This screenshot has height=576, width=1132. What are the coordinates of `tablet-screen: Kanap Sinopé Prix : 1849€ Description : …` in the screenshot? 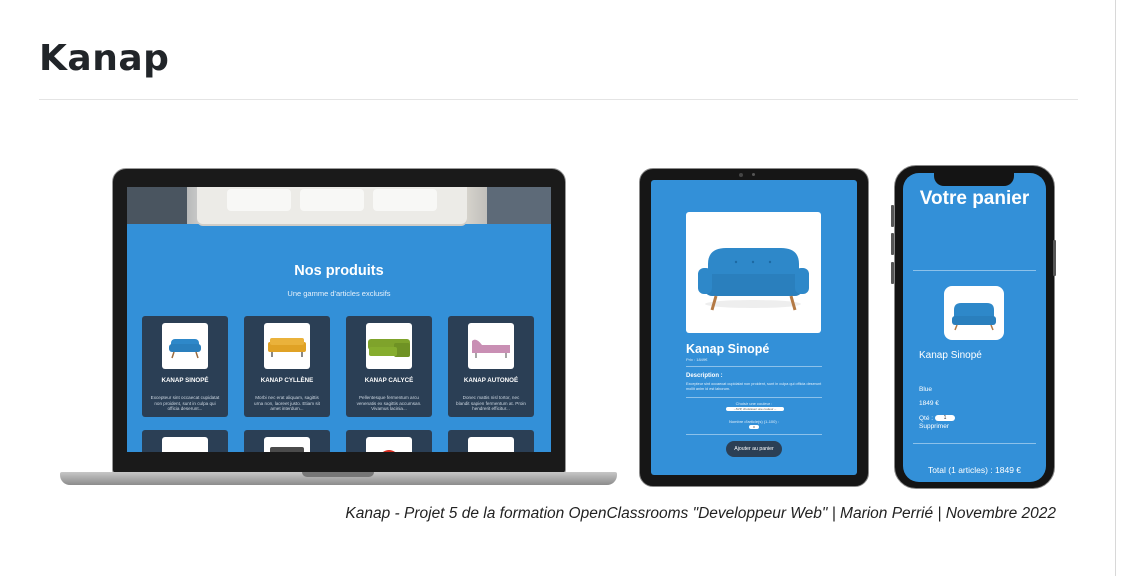 It's located at (754, 327).